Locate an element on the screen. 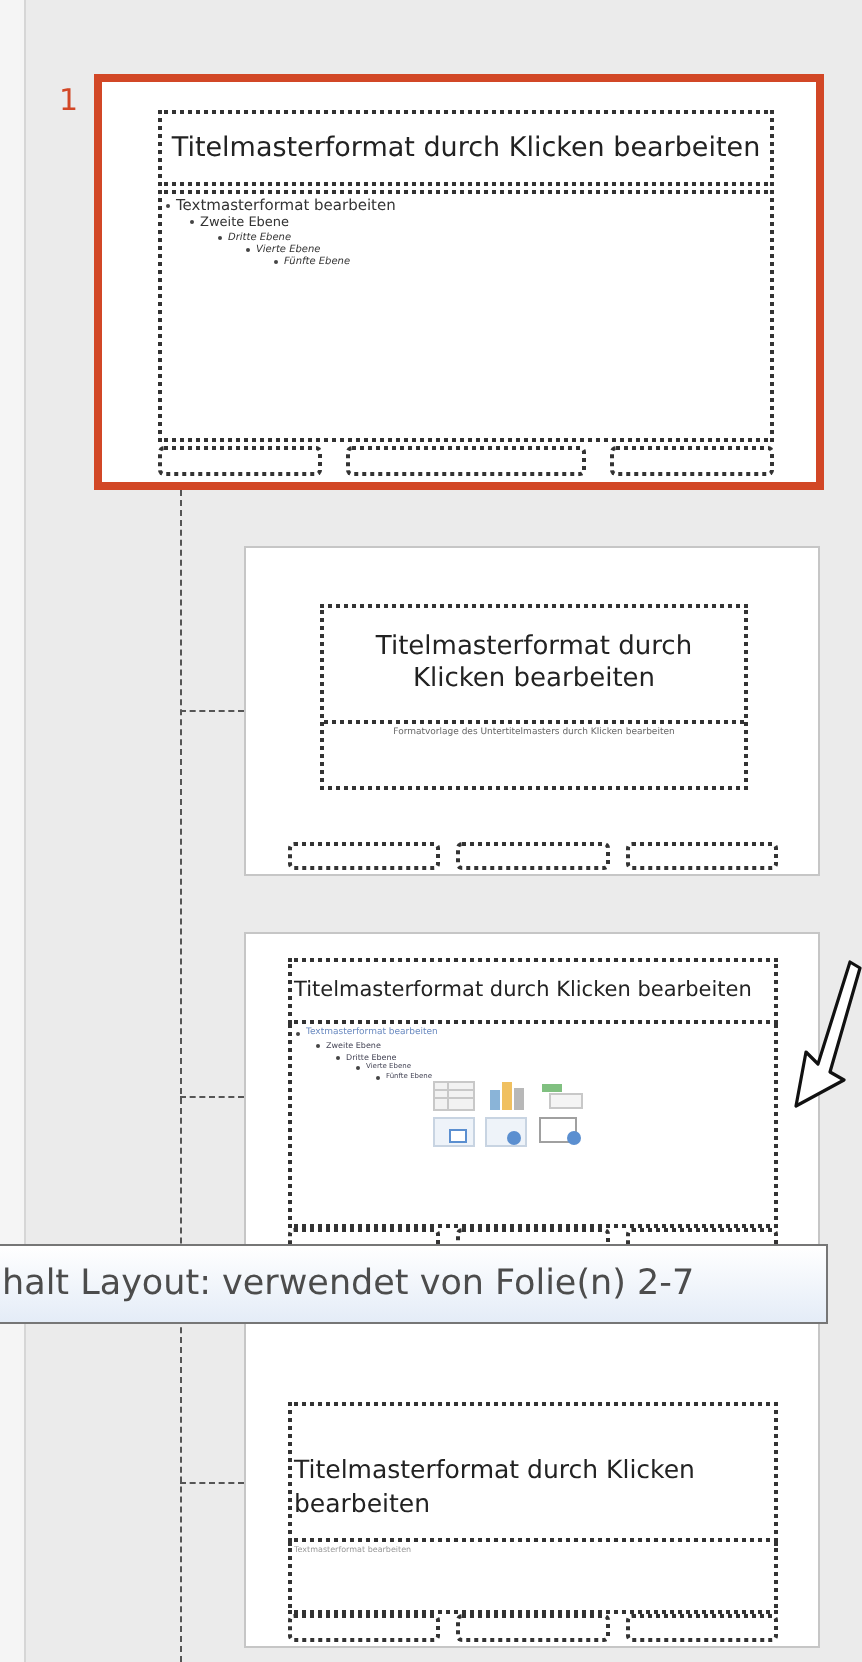  mouse-pointer-icon is located at coordinates (826, 1034).